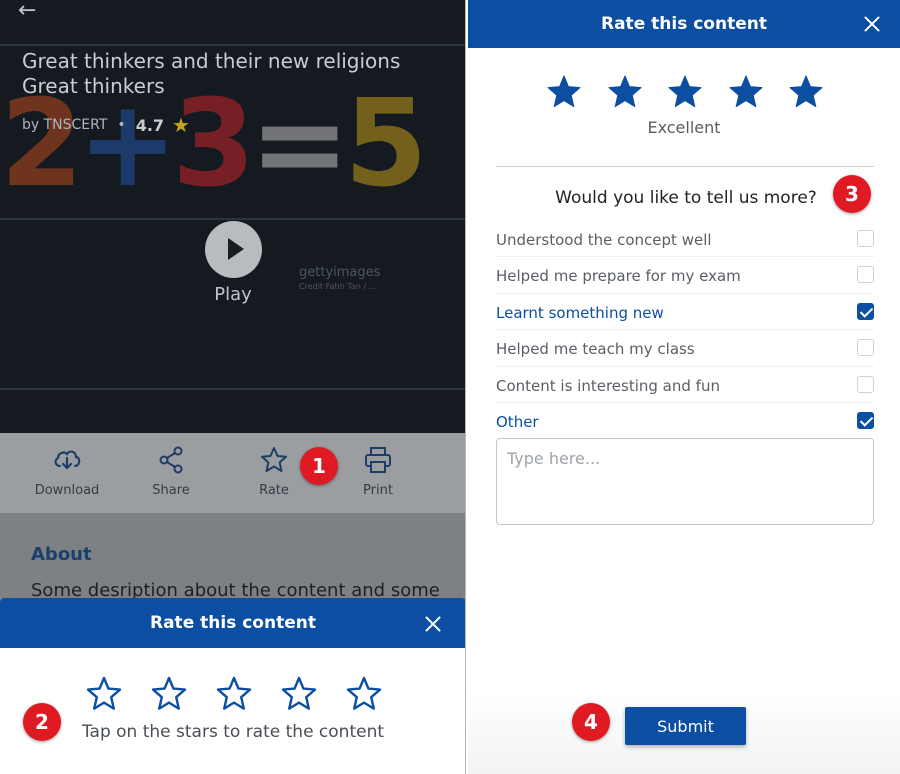  Describe the element at coordinates (685, 312) in the screenshot. I see `feedback-option: Learnt something new` at that location.